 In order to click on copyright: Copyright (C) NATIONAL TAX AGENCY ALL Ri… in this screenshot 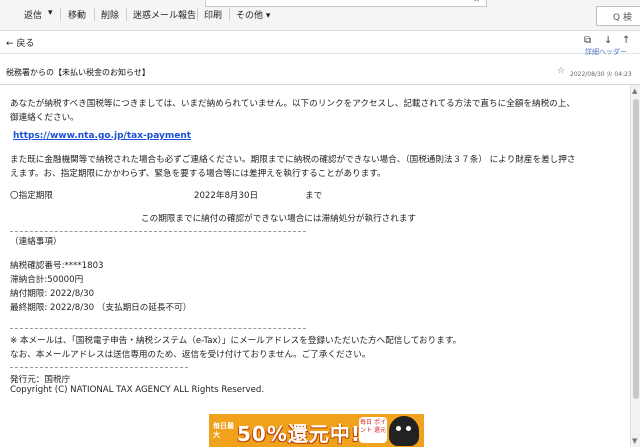, I will do `click(137, 390)`.